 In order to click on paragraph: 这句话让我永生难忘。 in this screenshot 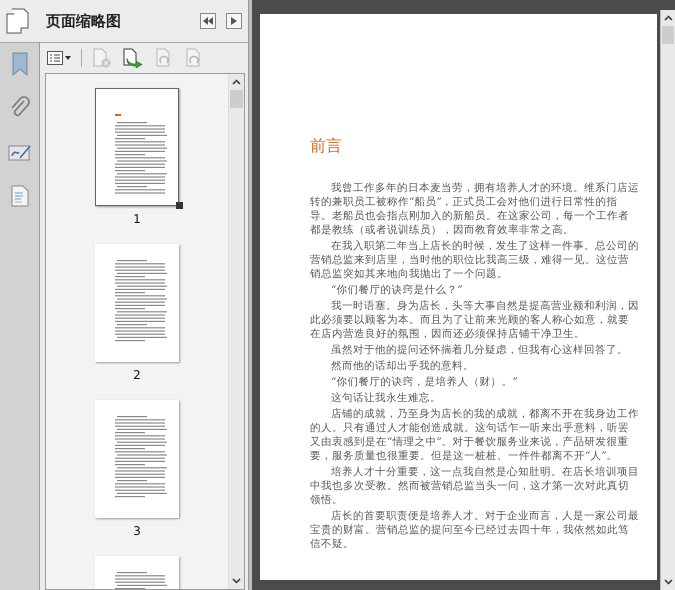, I will do `click(386, 398)`.